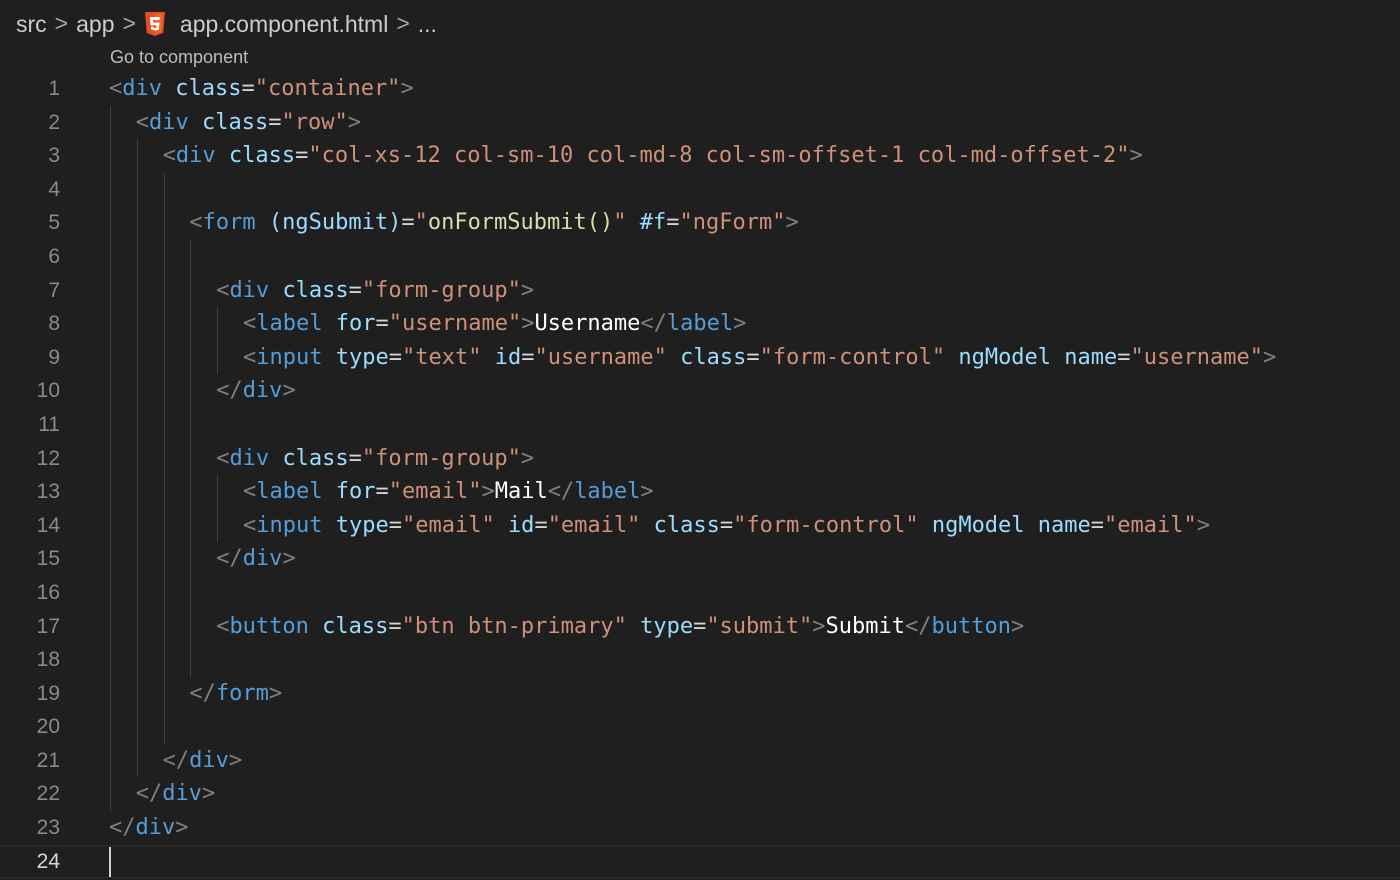 The height and width of the screenshot is (880, 1400). What do you see at coordinates (700, 559) in the screenshot?
I see `code-line: 15 </div>` at bounding box center [700, 559].